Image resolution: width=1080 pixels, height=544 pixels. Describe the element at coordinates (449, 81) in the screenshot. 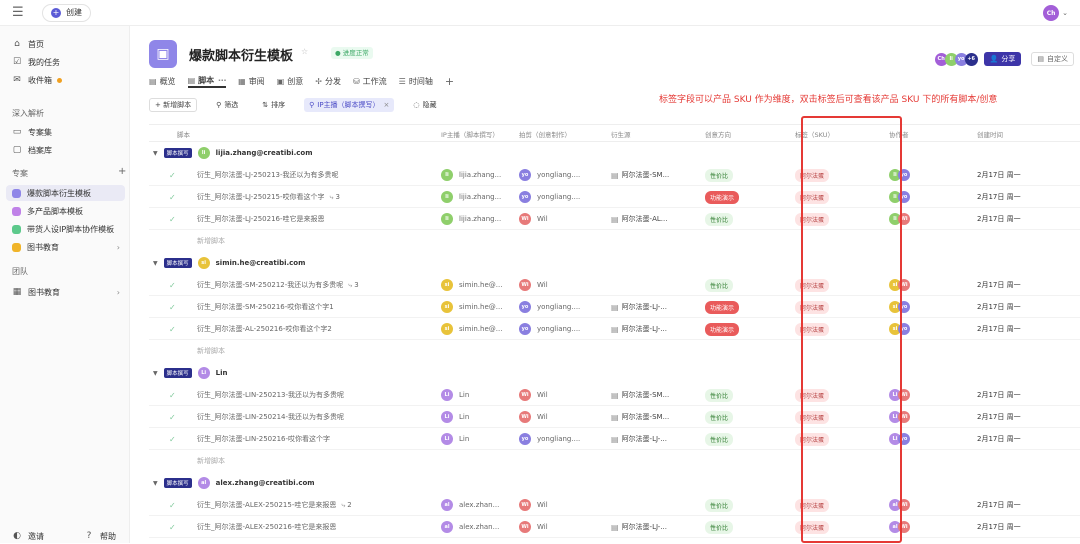

I see `add-tab-button: +` at that location.